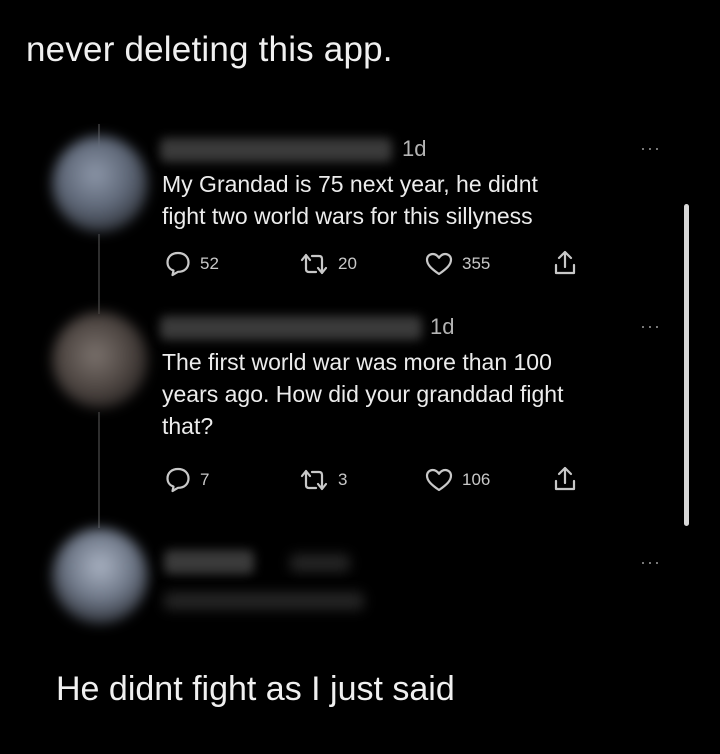 The width and height of the screenshot is (720, 754). I want to click on scrollbar, so click(686, 365).